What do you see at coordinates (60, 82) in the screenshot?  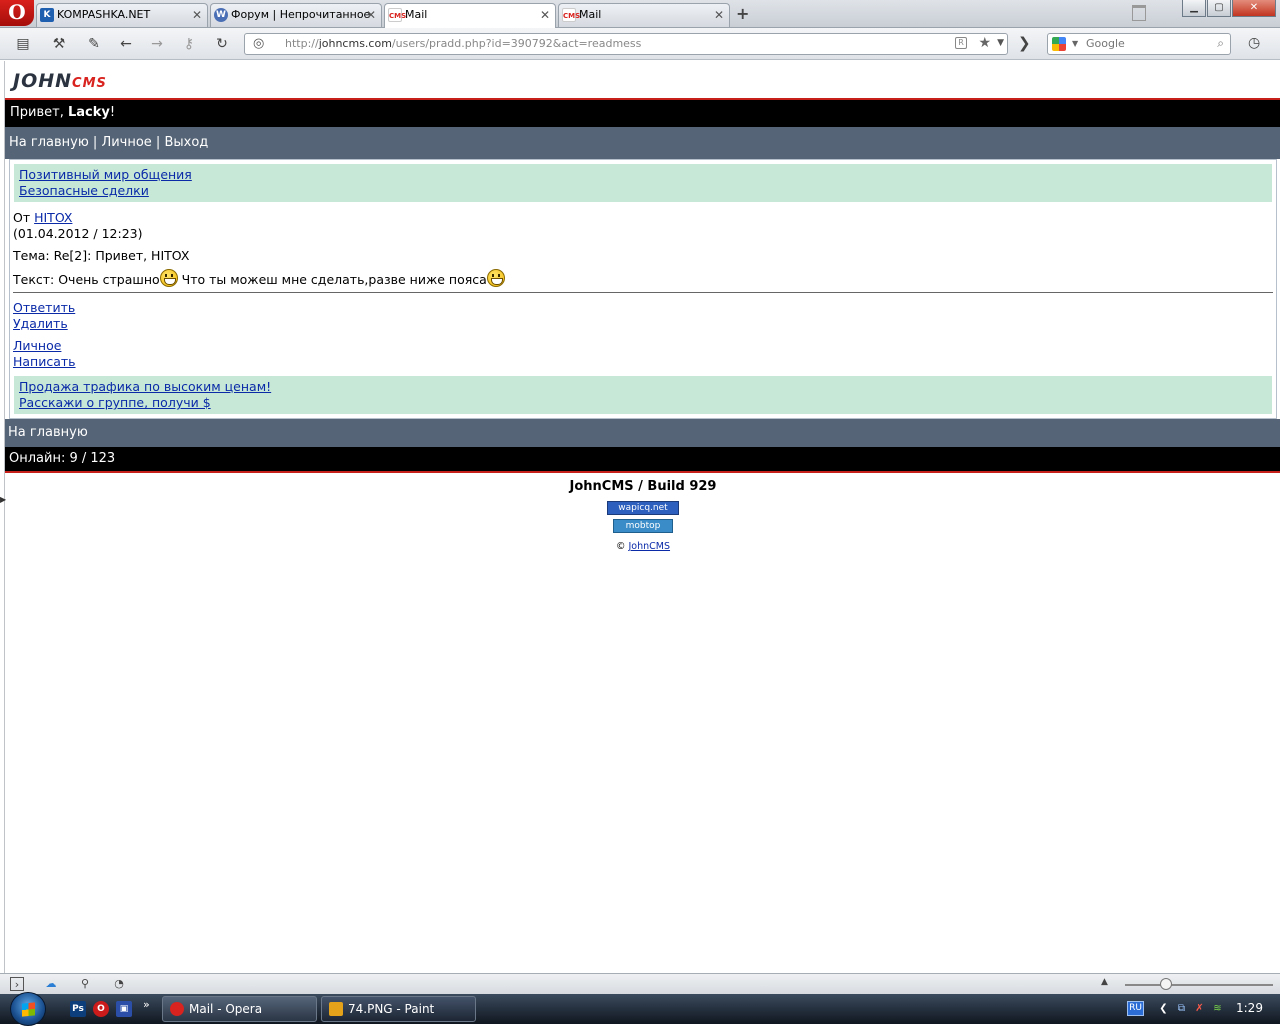 I see `johncms-logo: JOHNCMS` at bounding box center [60, 82].